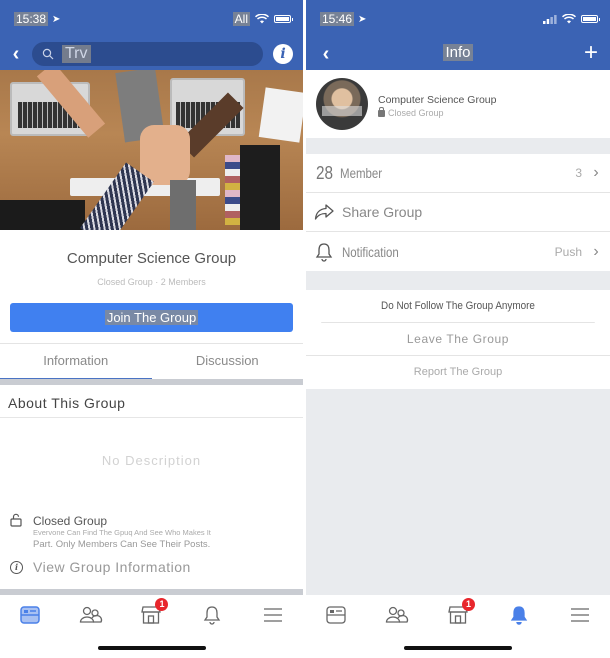  I want to click on privacy-description-line2: Part. Only Members Can See Their Posts., so click(122, 544).